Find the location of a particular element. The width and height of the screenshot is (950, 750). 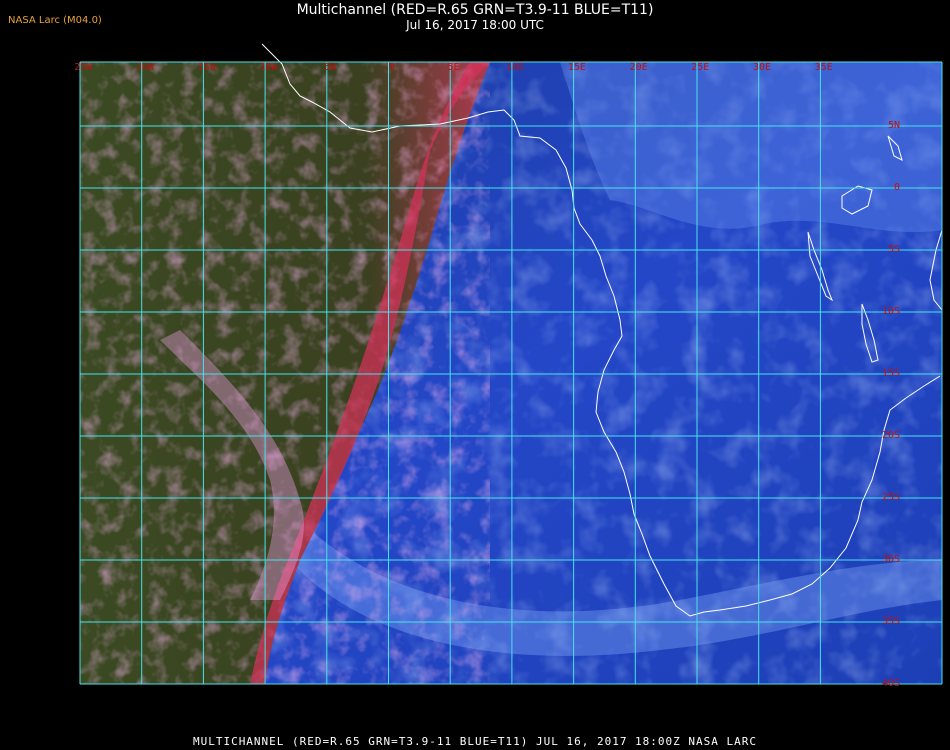

latitude-label: 30S is located at coordinates (891, 559).